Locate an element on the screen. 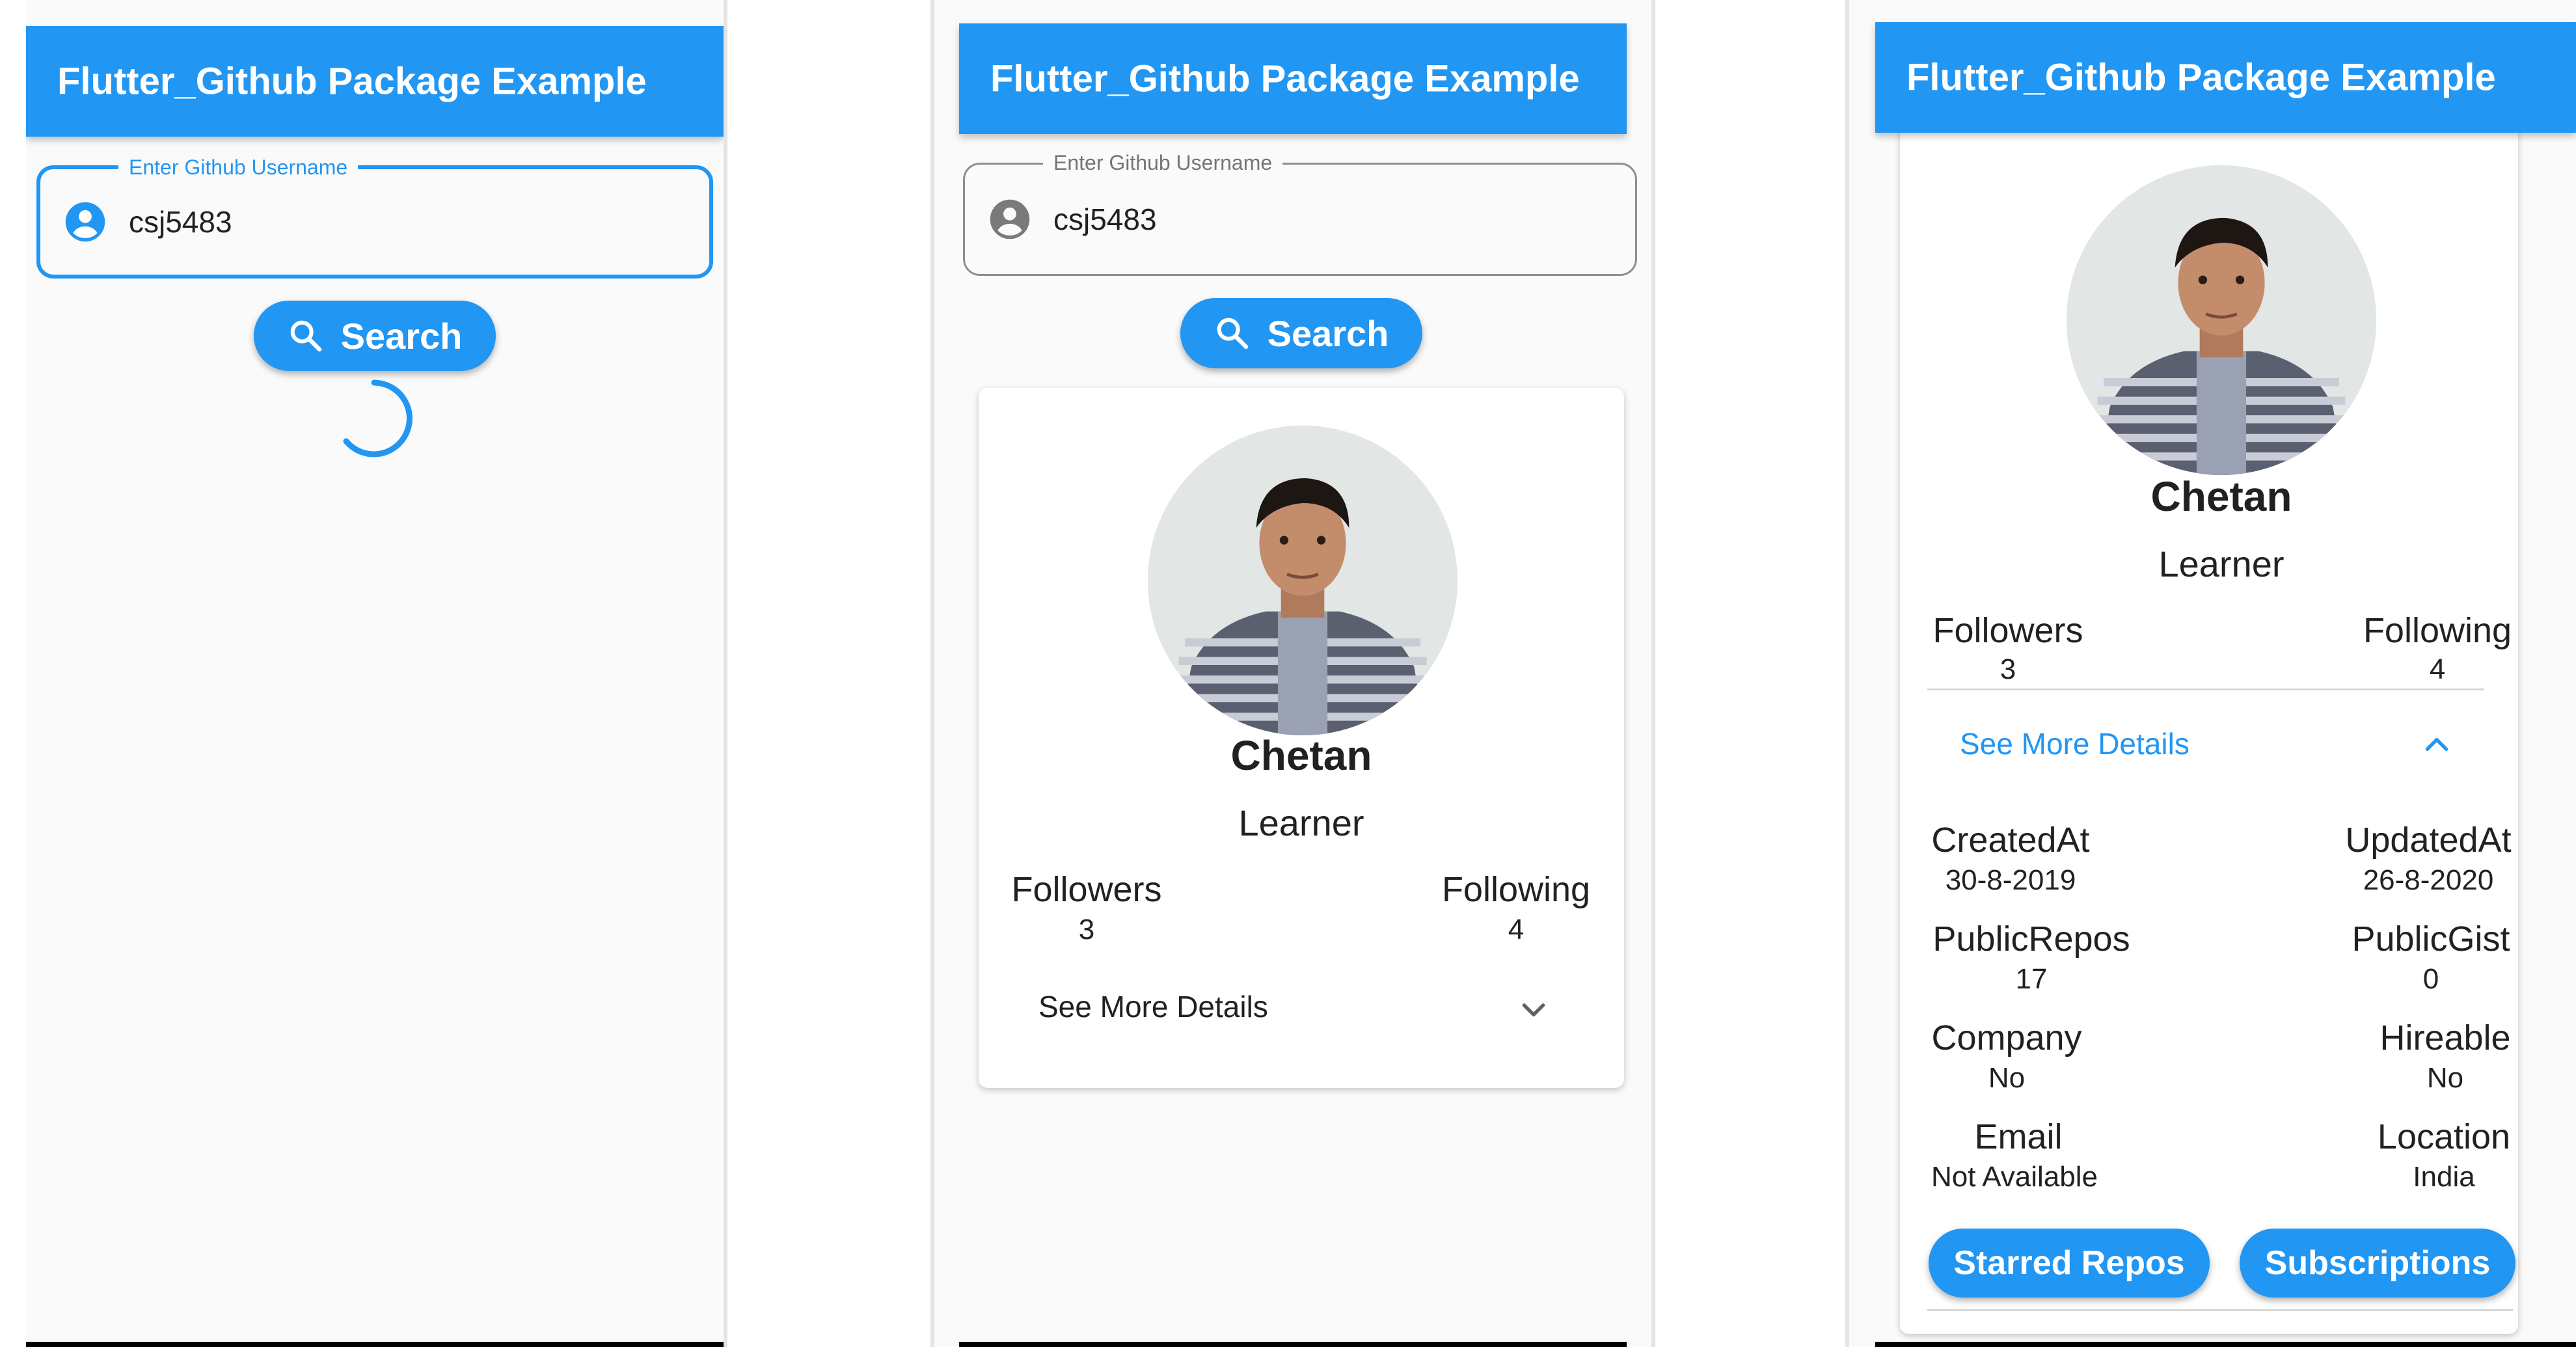 The image size is (2576, 1347). company-value: No is located at coordinates (2007, 1078).